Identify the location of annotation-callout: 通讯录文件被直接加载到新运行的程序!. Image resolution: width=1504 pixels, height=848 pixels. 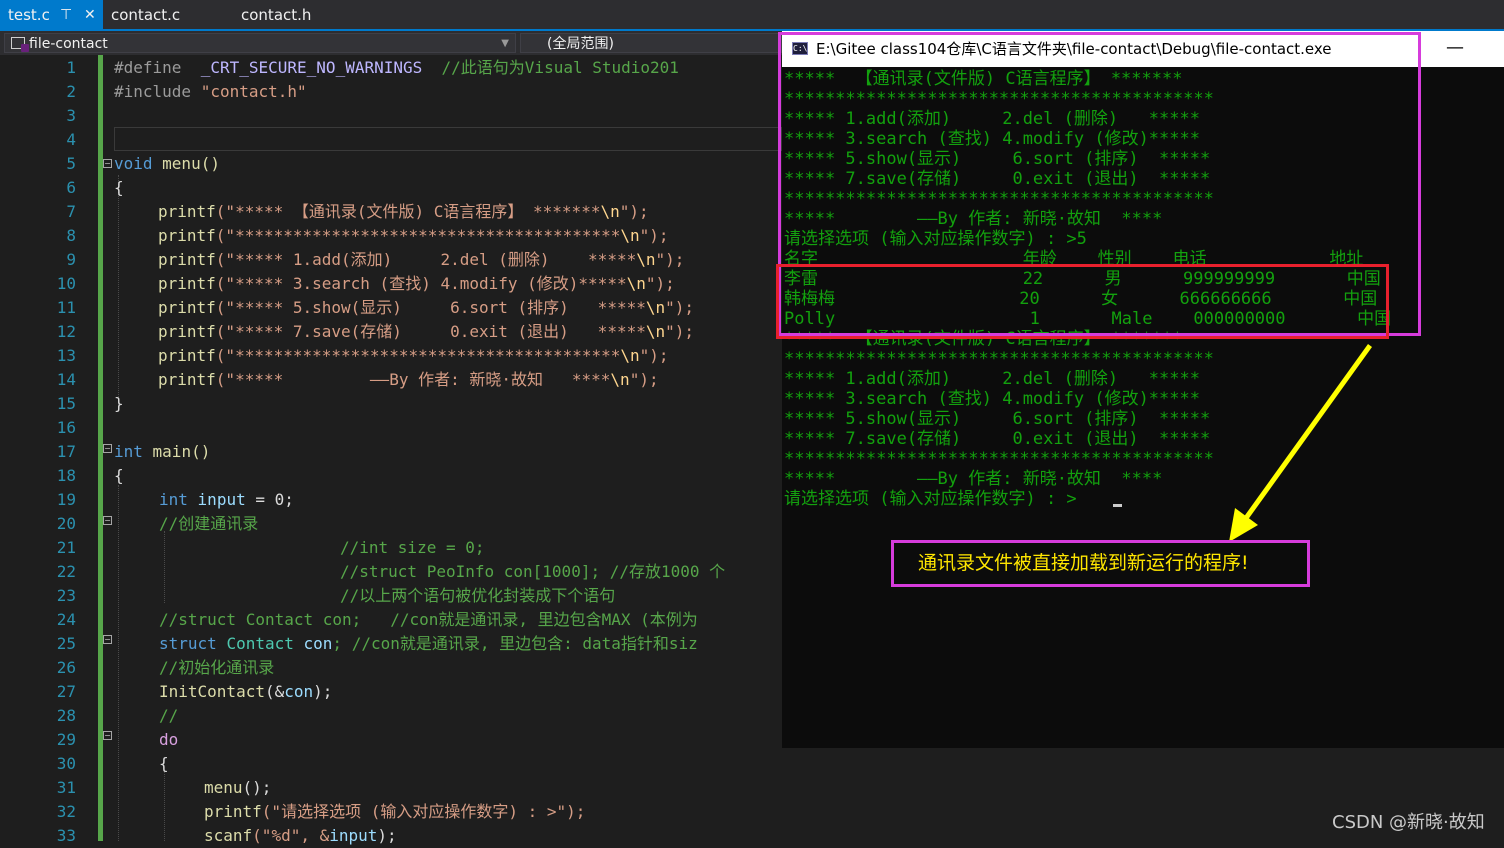
(1100, 563).